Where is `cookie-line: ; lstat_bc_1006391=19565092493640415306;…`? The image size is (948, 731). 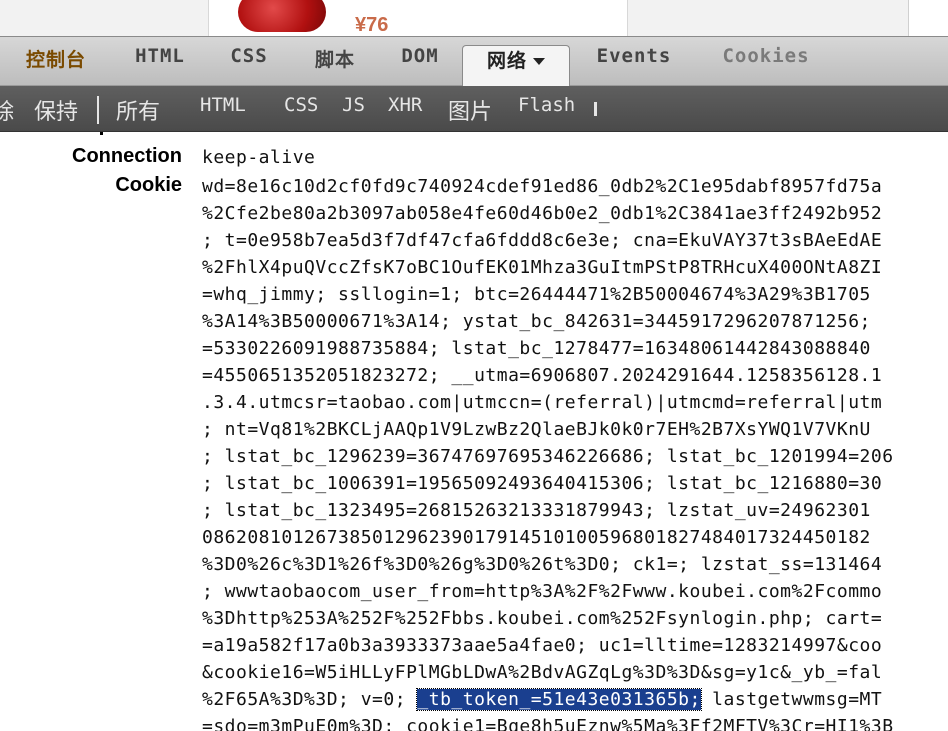 cookie-line: ; lstat_bc_1006391=19565092493640415306;… is located at coordinates (542, 483).